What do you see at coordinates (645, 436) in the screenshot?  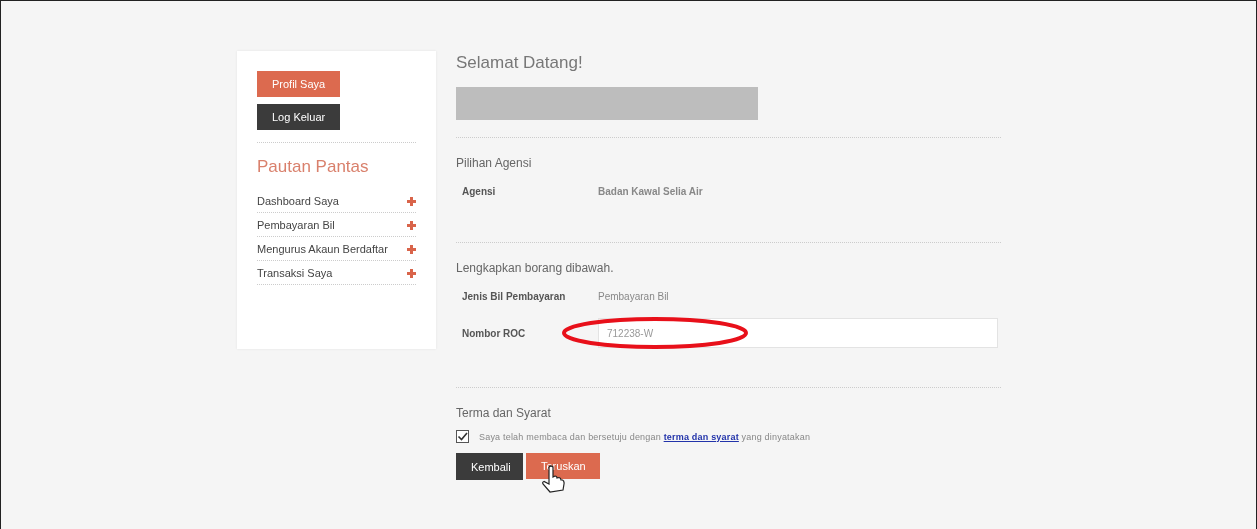 I see `terms-text: Saya telah membaca dan bersetuju dengan terma dan syarat yang dinyatakan` at bounding box center [645, 436].